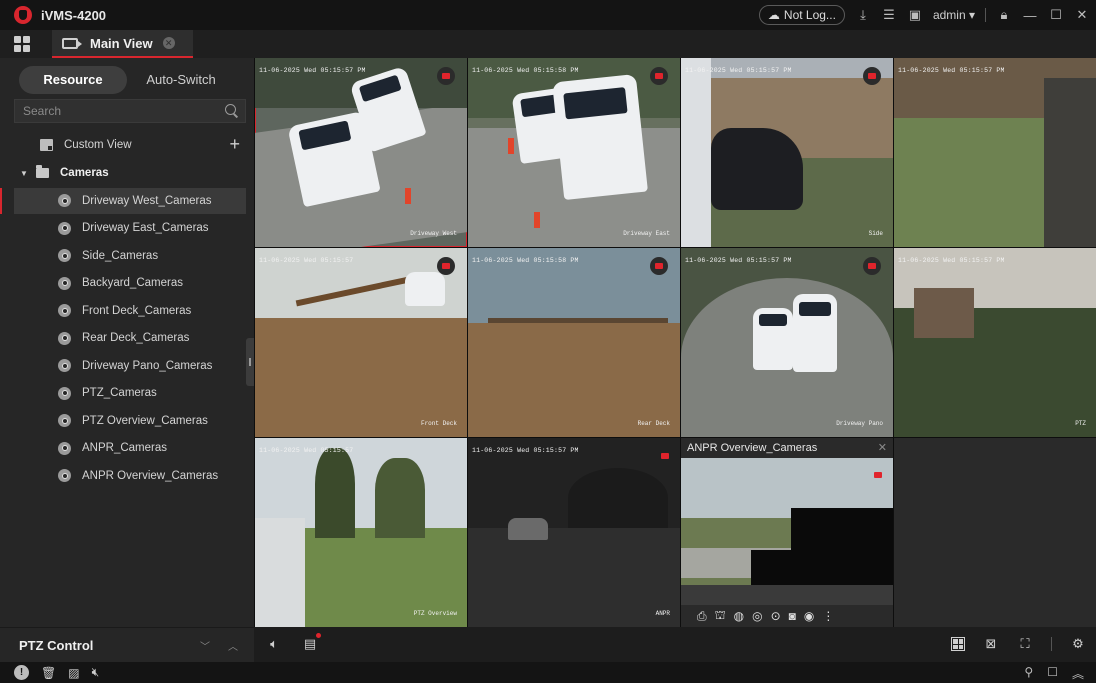 This screenshot has height=683, width=1096. Describe the element at coordinates (96, 672) in the screenshot. I see `mute-icon: 🔇︎` at that location.